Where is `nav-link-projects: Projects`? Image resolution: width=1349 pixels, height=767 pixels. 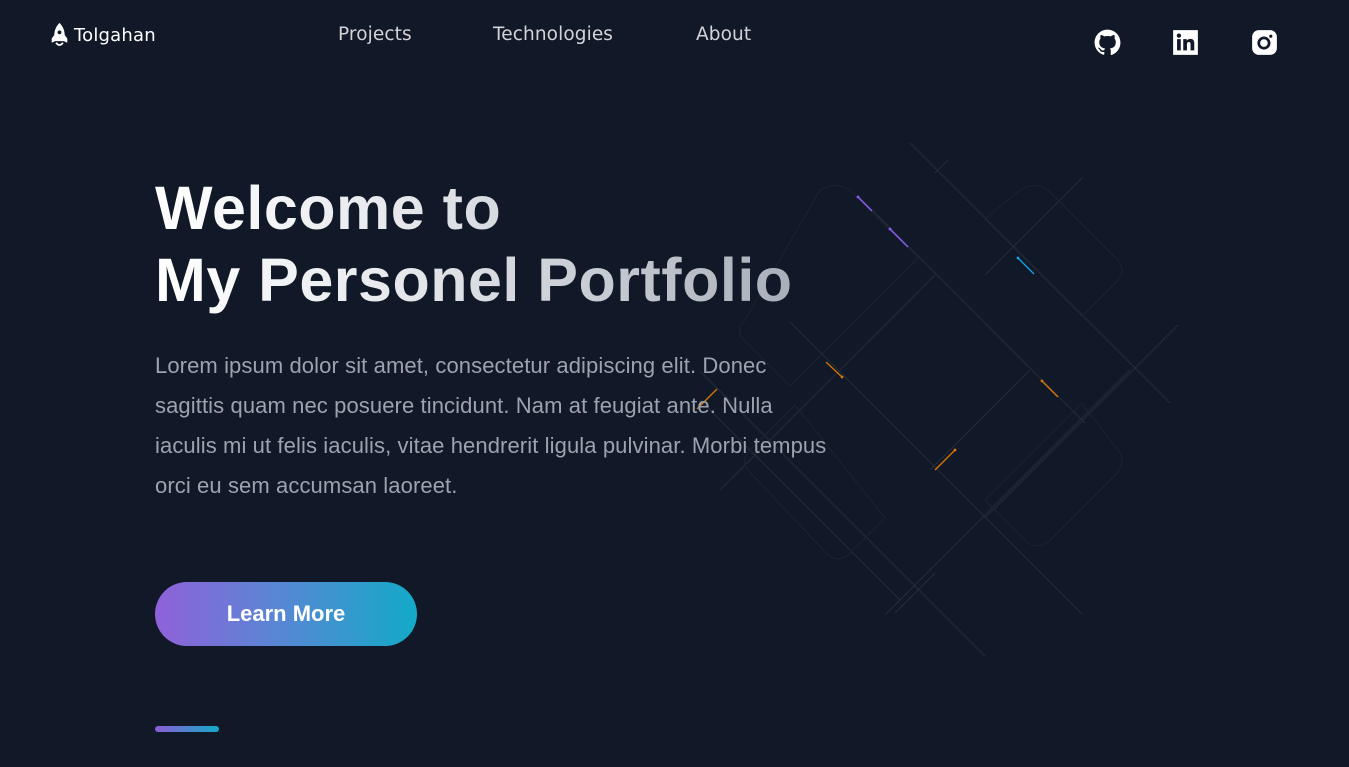
nav-link-projects: Projects is located at coordinates (375, 34).